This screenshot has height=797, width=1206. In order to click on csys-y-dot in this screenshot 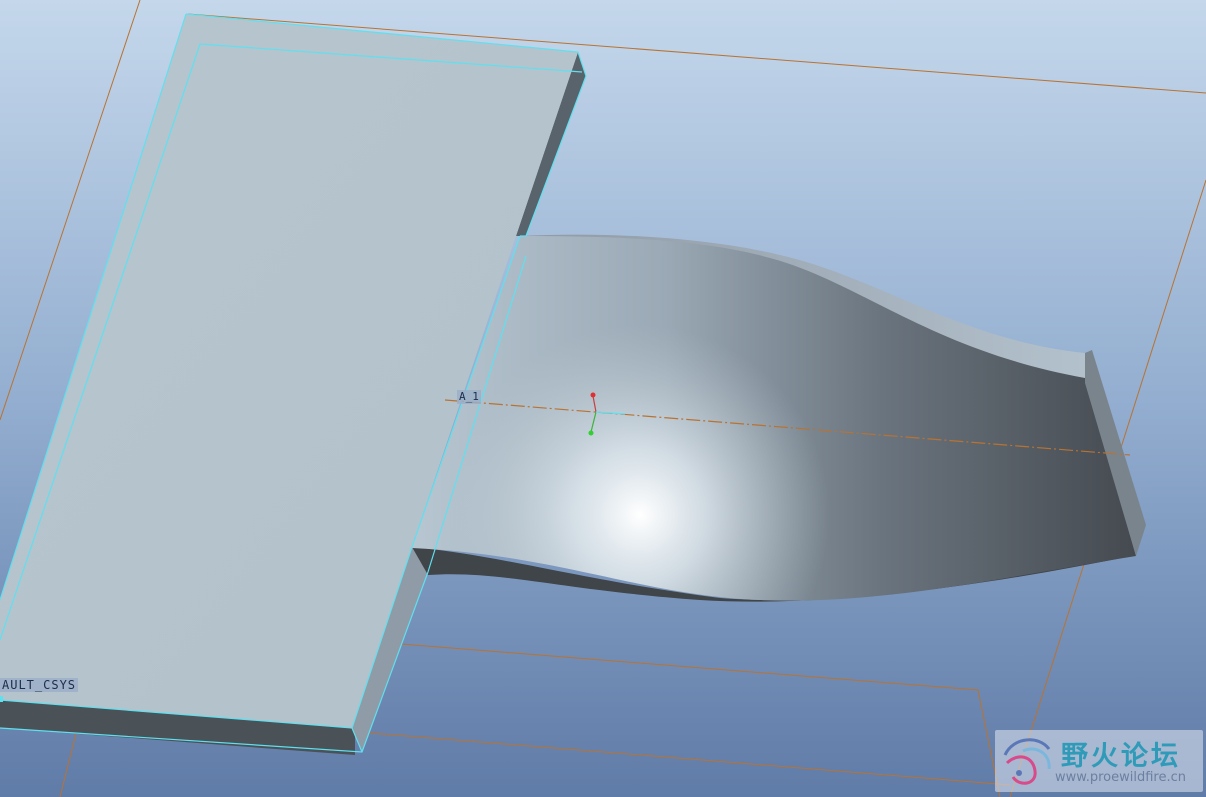, I will do `click(591, 433)`.